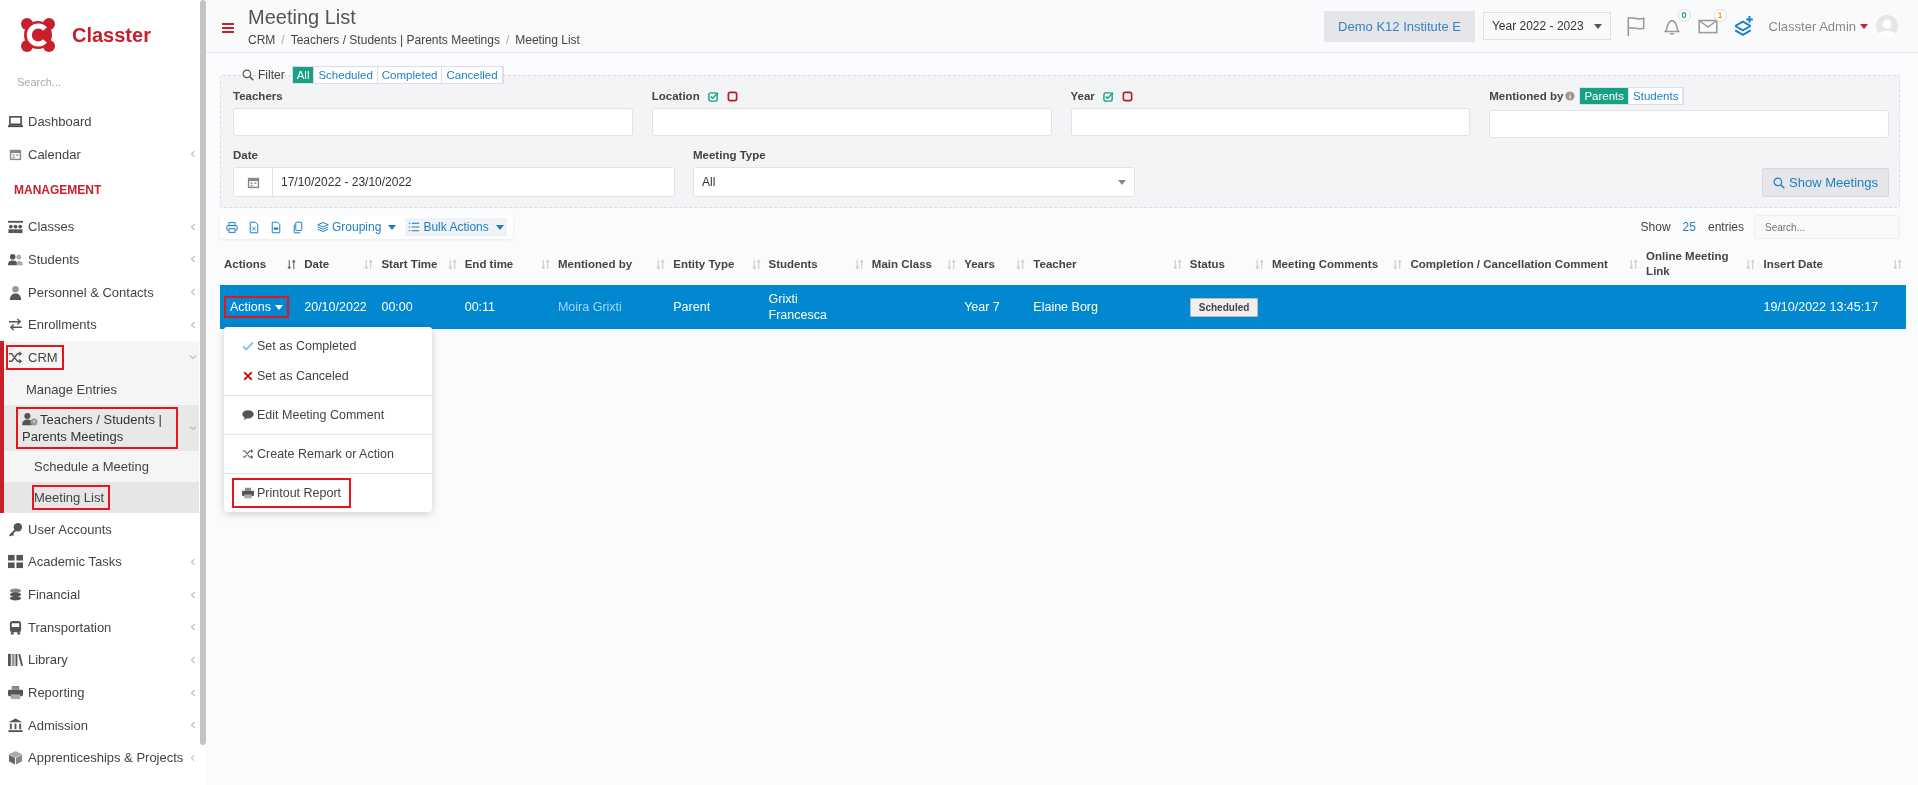  What do you see at coordinates (99, 758) in the screenshot?
I see `menu-item: Apprenticeships & Projects` at bounding box center [99, 758].